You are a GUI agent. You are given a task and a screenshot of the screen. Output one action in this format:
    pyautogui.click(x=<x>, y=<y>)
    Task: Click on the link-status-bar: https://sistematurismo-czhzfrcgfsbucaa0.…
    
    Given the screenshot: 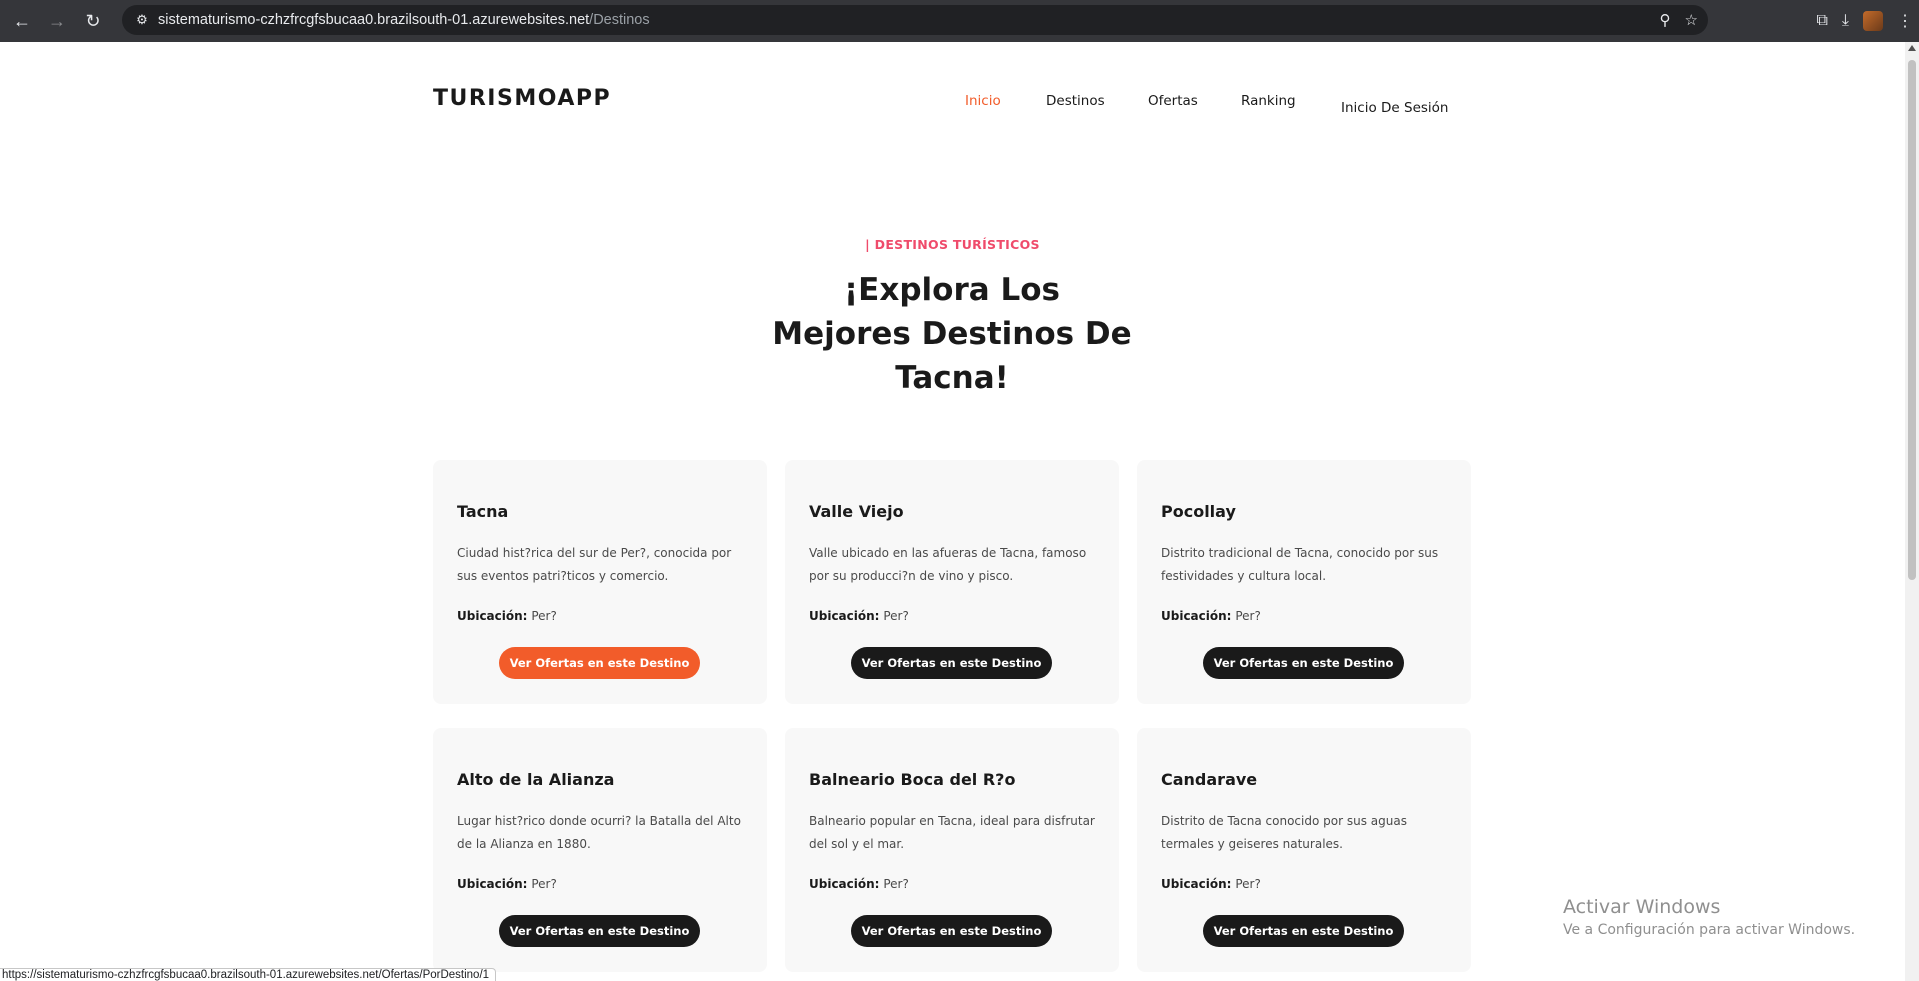 What is the action you would take?
    pyautogui.click(x=248, y=974)
    